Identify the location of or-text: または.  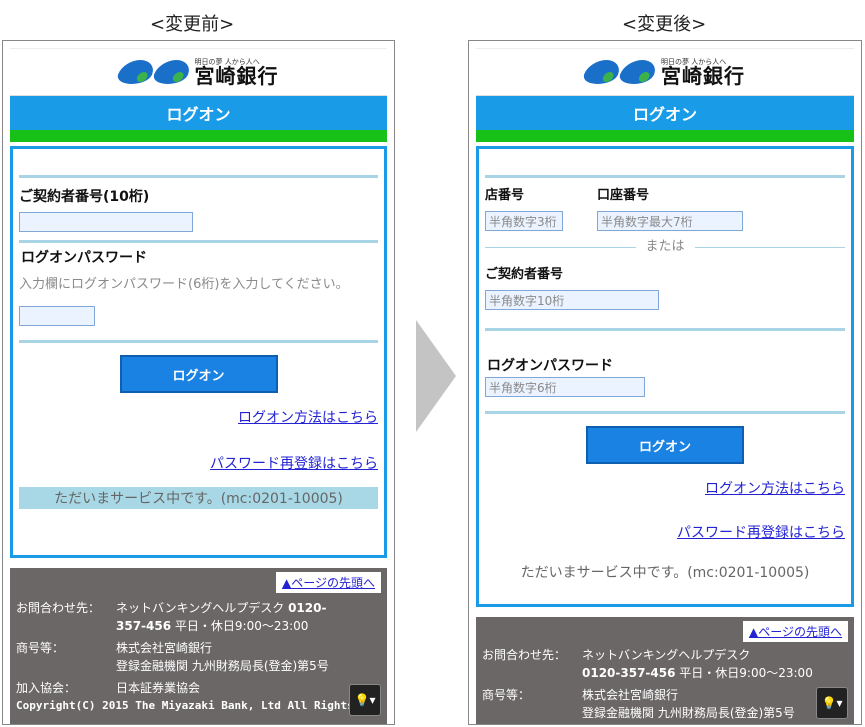
(665, 246).